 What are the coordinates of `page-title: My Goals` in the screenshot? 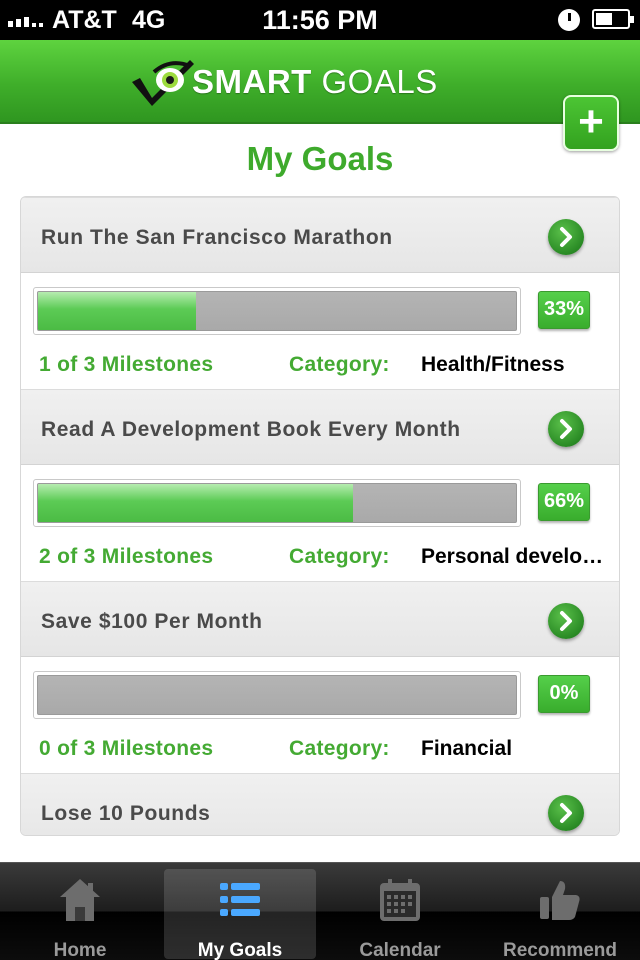 It's located at (320, 158).